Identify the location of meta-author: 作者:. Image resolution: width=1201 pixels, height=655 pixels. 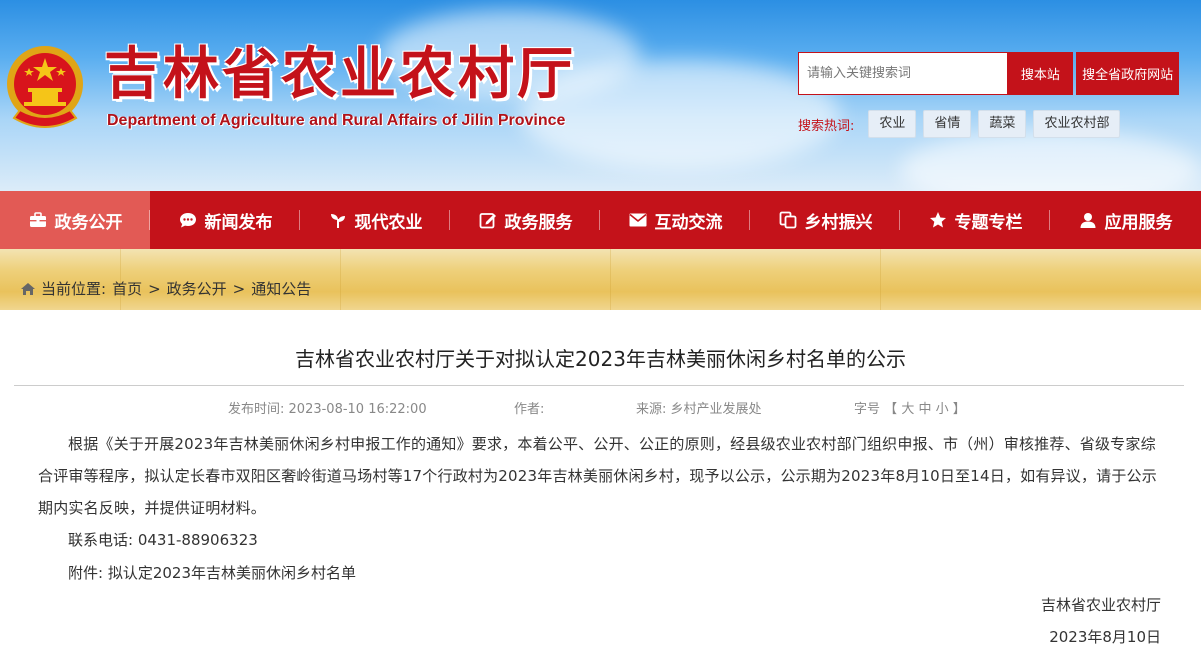
(529, 407).